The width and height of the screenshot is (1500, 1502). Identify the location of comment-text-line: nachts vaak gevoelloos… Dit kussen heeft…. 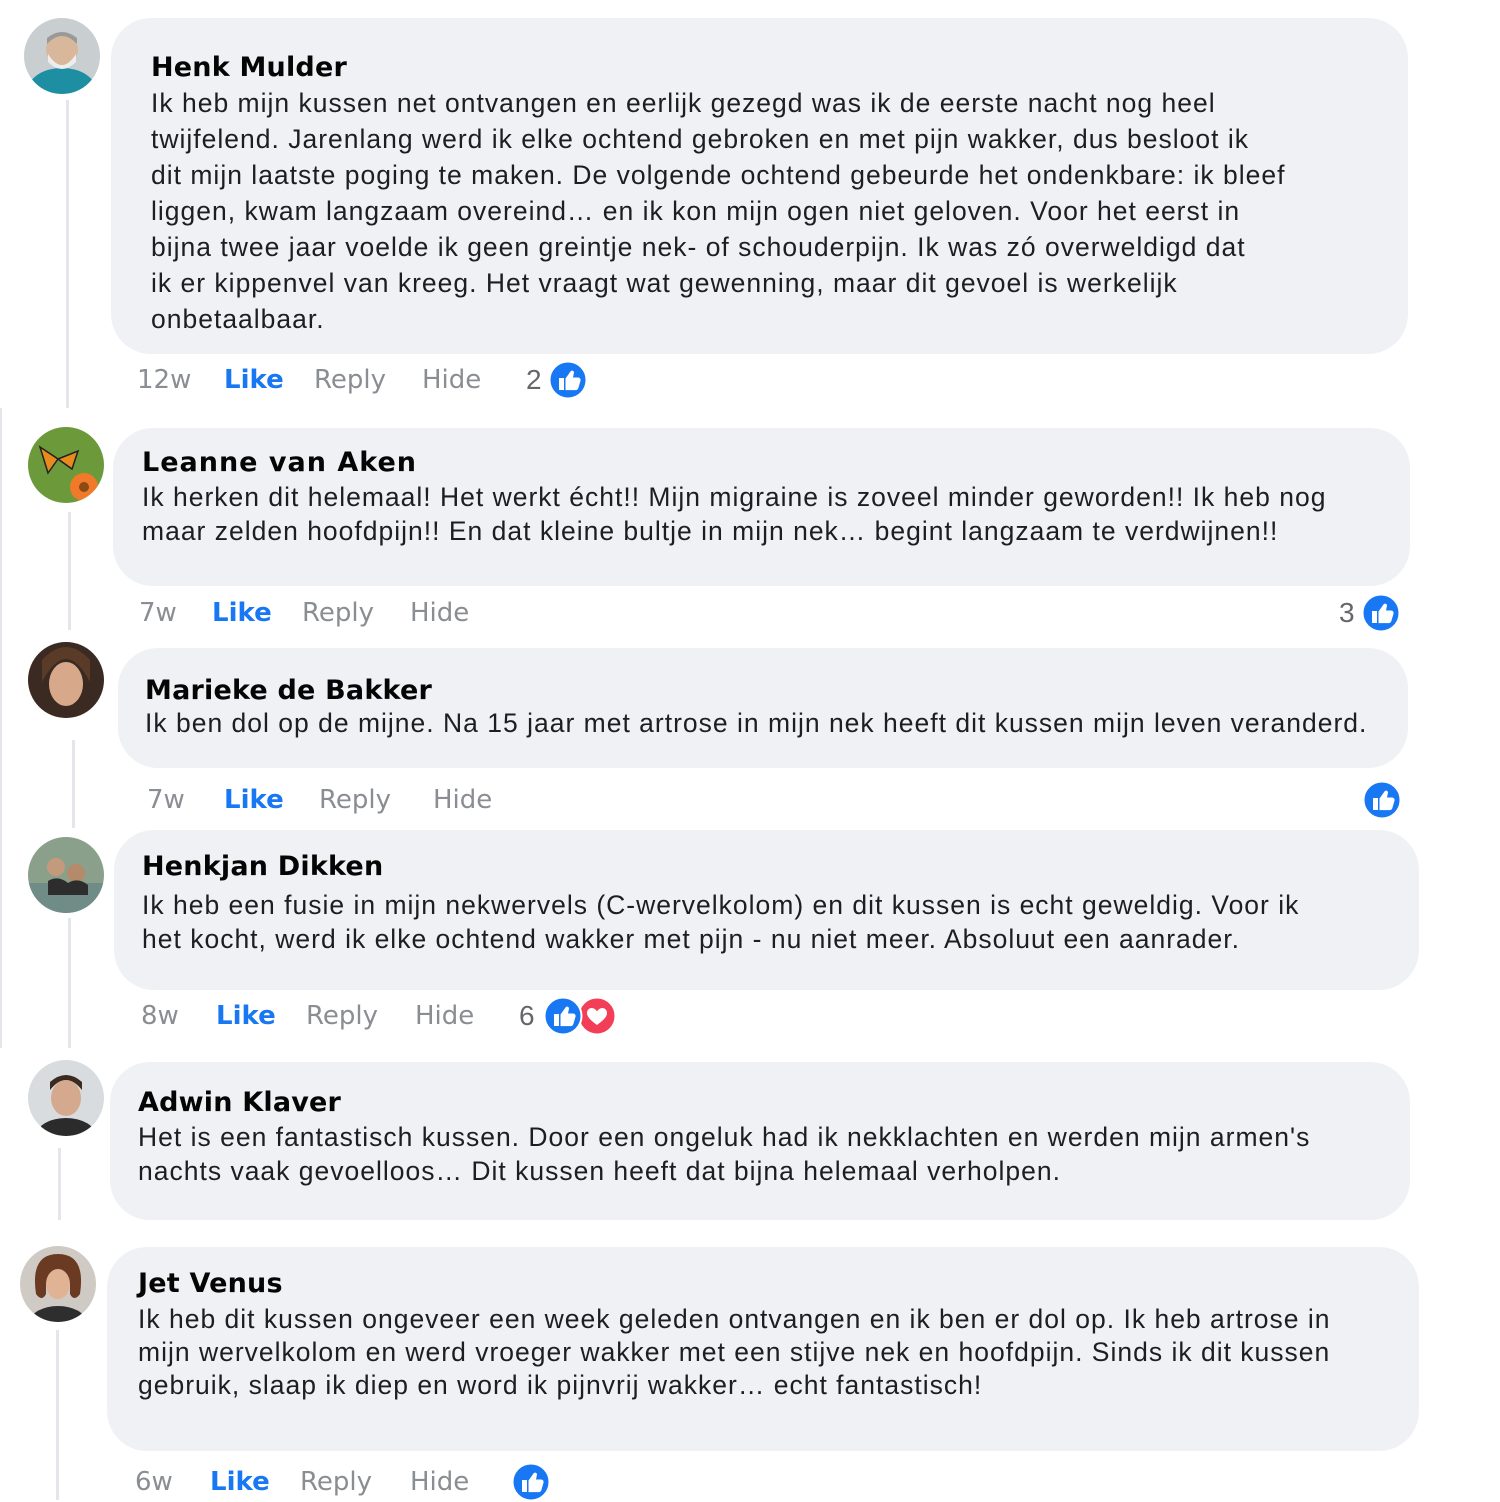
(599, 1171).